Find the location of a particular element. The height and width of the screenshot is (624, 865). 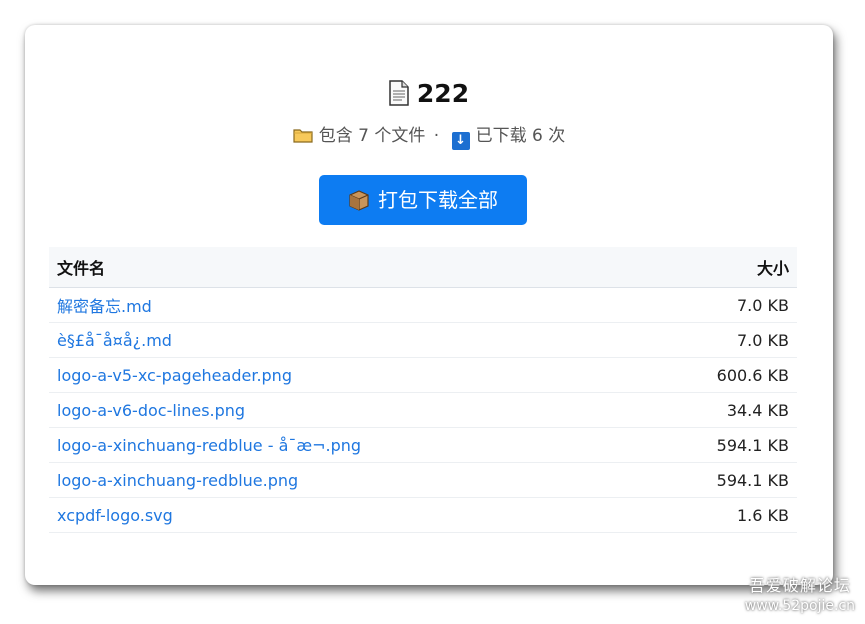

download-all-button: 打包下载全部 is located at coordinates (423, 200).